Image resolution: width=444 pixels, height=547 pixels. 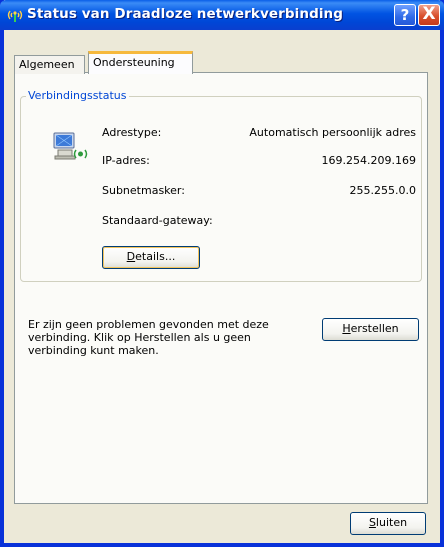 I want to click on close-button: Sluiten, so click(x=388, y=523).